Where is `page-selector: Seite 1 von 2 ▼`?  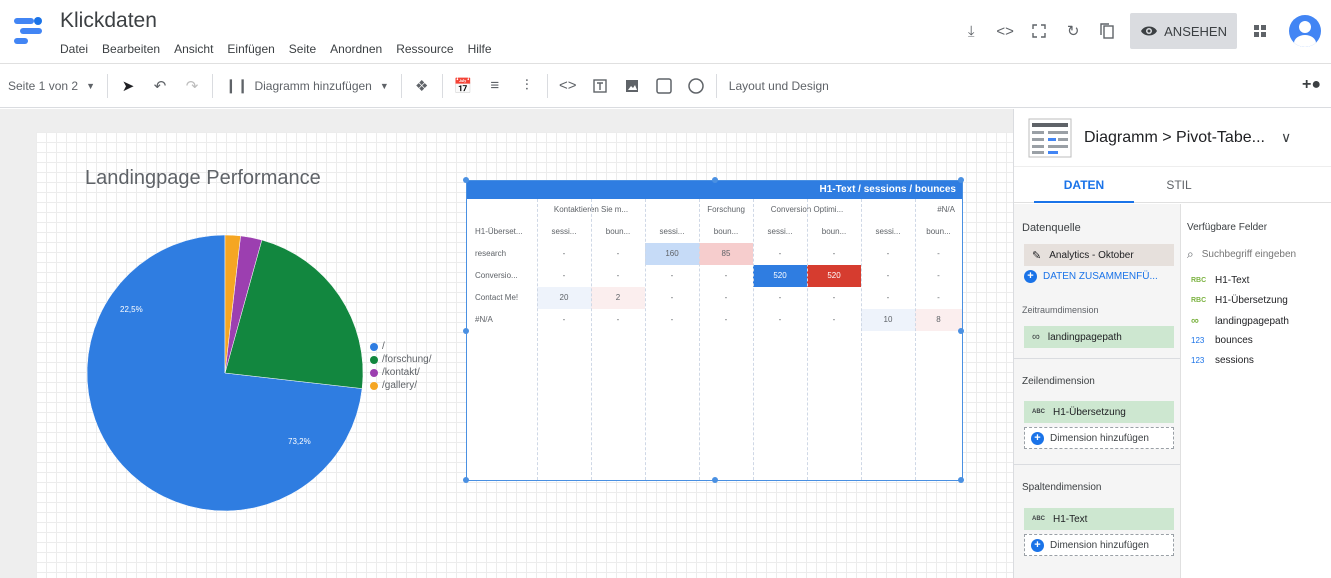
page-selector: Seite 1 von 2 ▼ is located at coordinates (51, 86).